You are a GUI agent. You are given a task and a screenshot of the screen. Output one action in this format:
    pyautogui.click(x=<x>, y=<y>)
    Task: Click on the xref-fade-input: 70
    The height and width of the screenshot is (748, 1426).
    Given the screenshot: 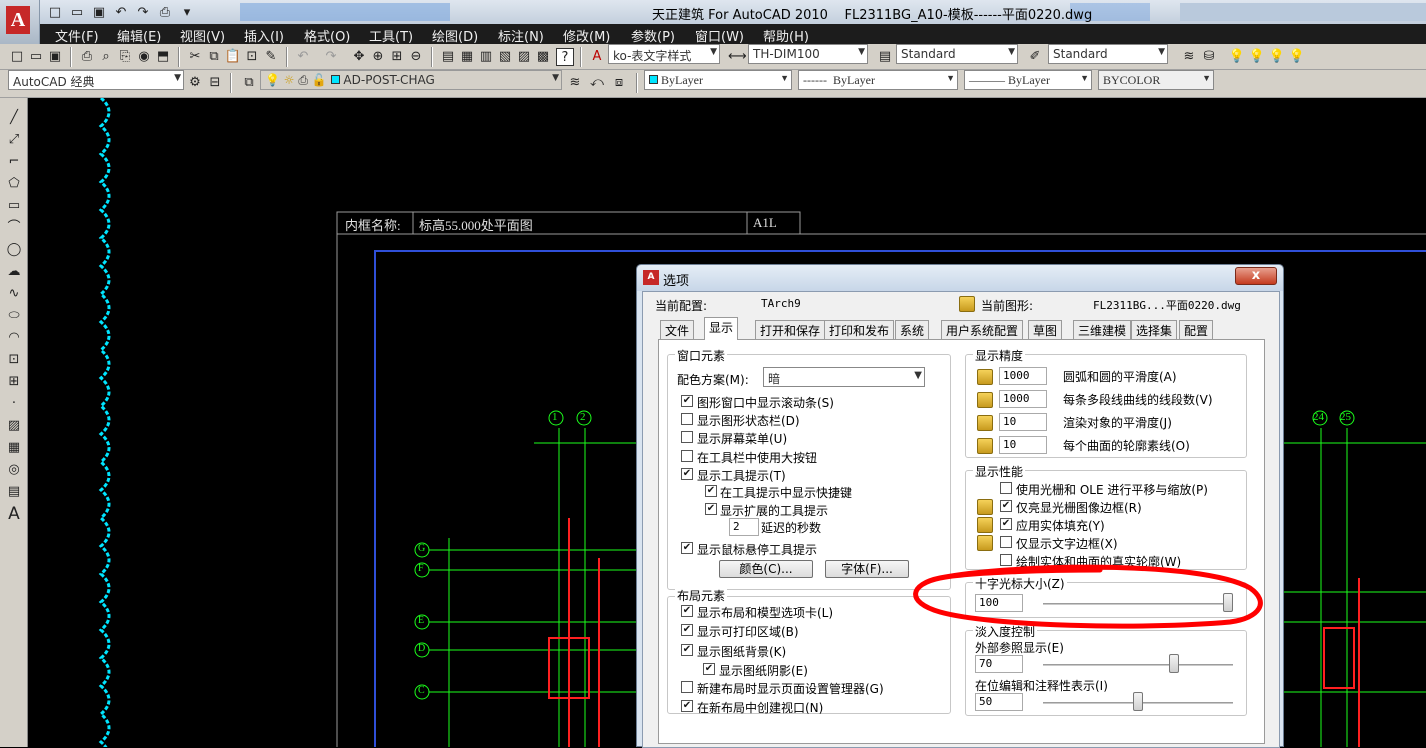 What is the action you would take?
    pyautogui.click(x=999, y=664)
    